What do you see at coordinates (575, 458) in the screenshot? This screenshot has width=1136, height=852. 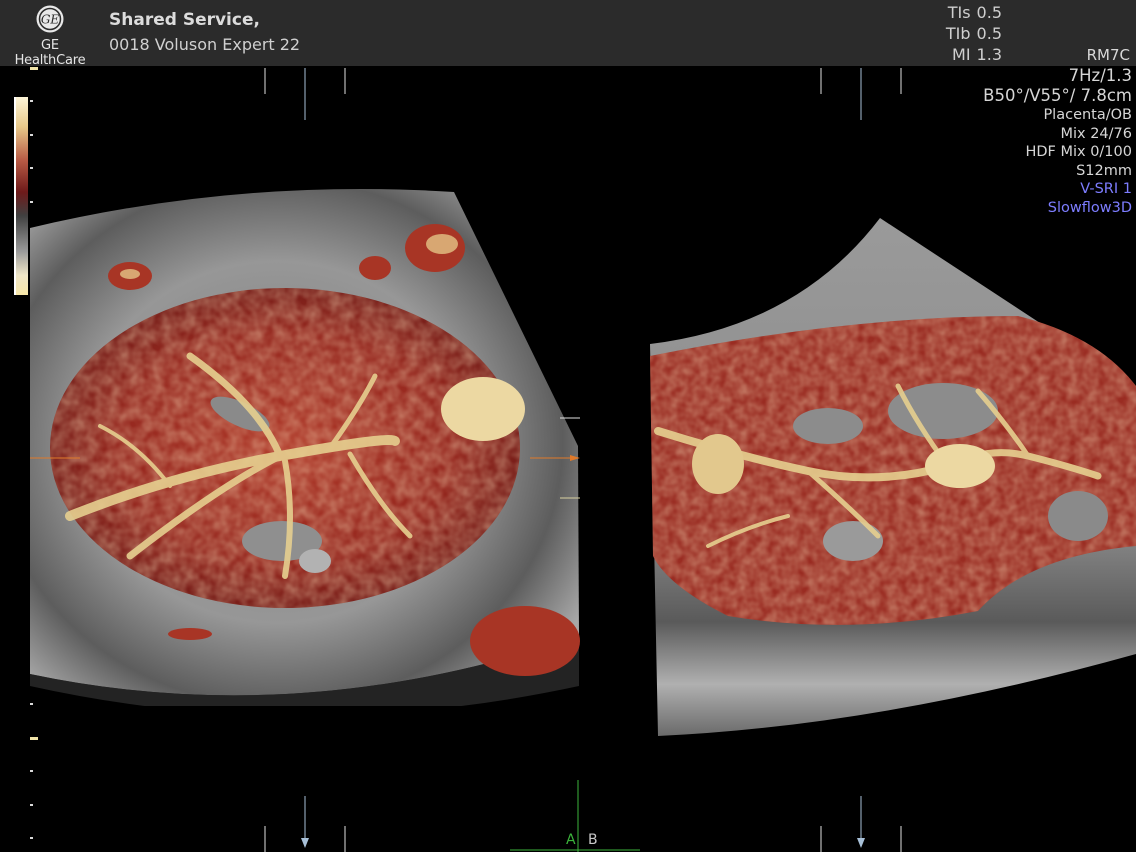 I see `right-arrow-icon` at bounding box center [575, 458].